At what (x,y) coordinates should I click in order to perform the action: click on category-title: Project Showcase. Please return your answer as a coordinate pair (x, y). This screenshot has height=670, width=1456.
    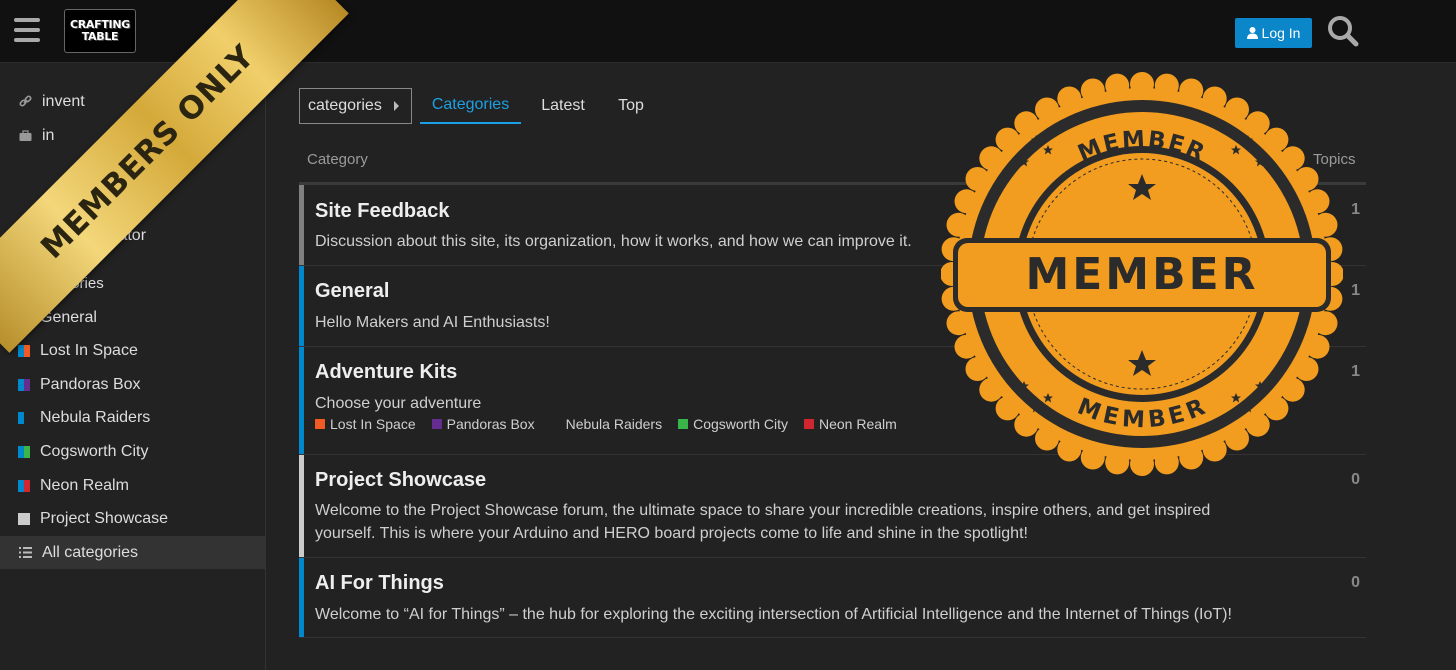
    Looking at the image, I should click on (400, 480).